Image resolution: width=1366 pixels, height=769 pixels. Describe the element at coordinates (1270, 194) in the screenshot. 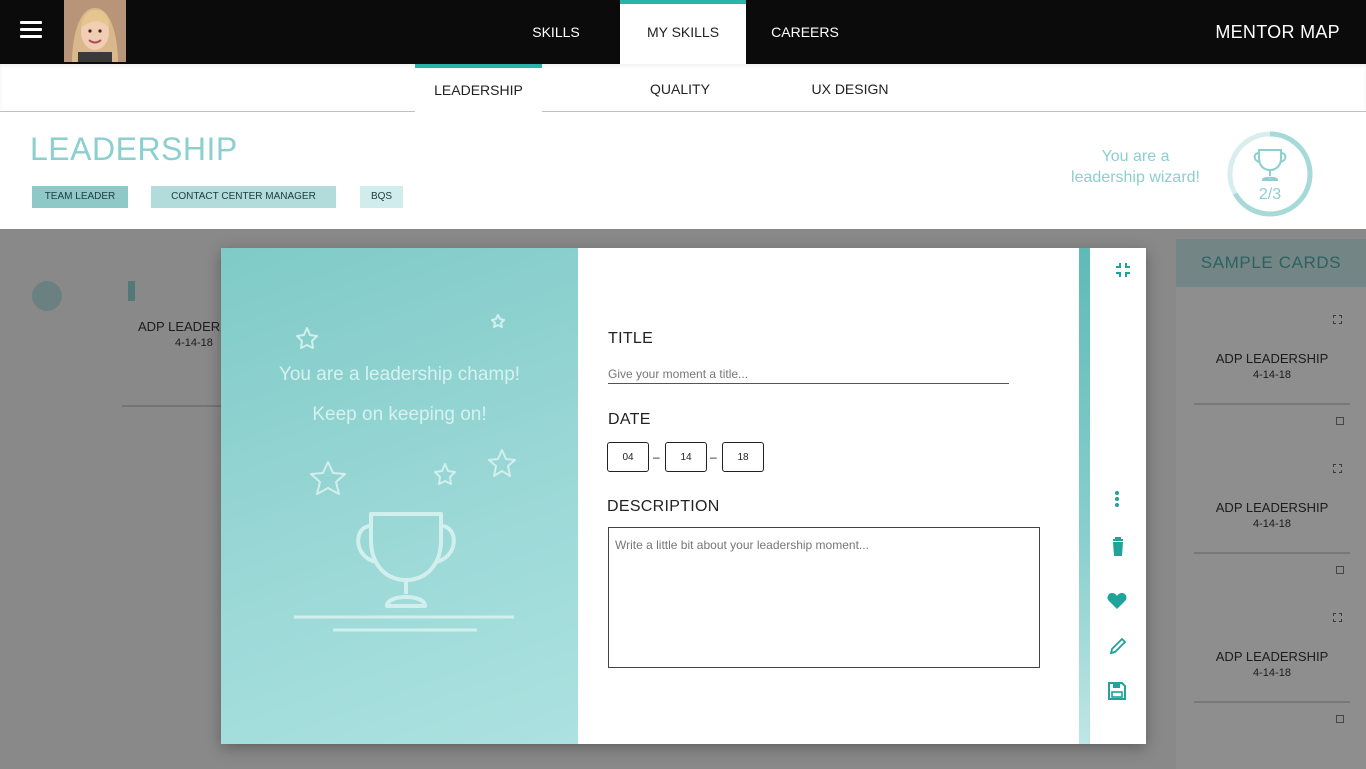

I see `progress-count: 2/3` at that location.